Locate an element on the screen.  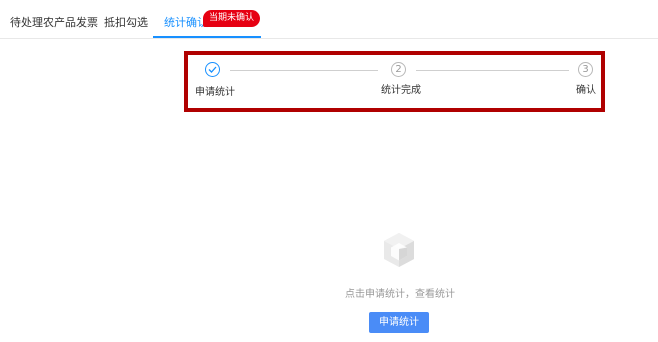
step-2-number: 2 is located at coordinates (398, 69).